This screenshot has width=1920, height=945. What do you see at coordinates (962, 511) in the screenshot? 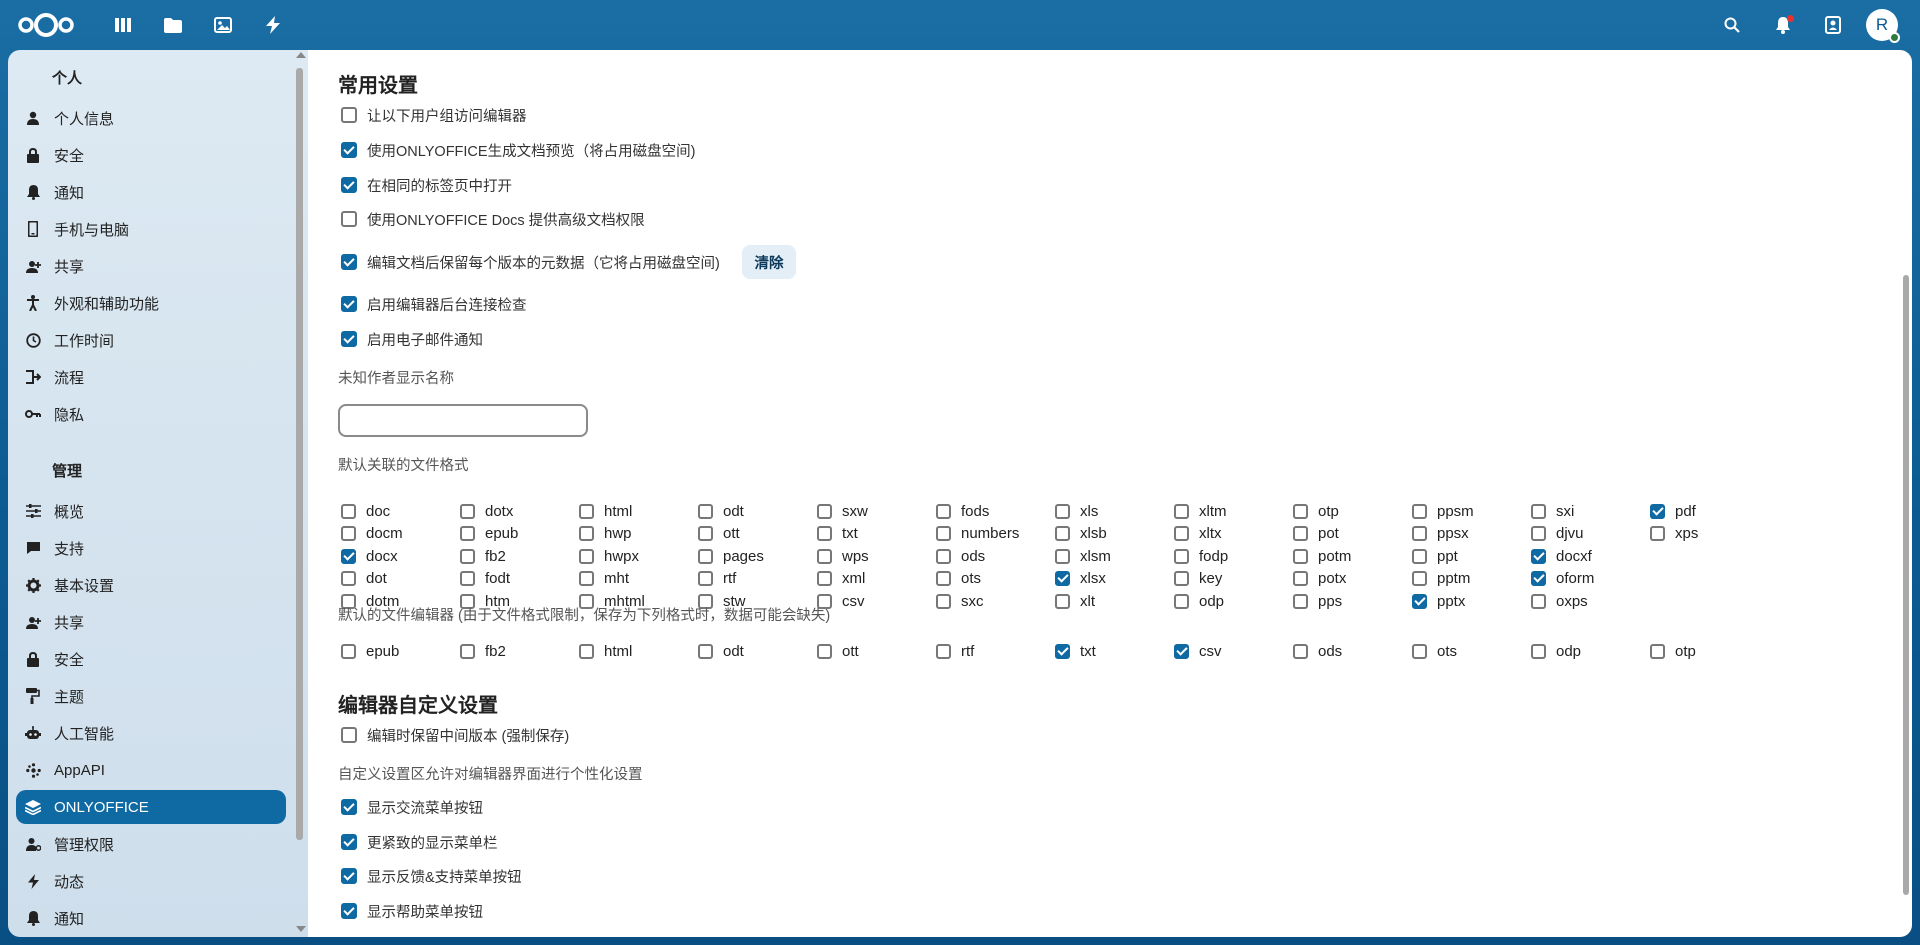
I see `format-option-fods: fods` at bounding box center [962, 511].